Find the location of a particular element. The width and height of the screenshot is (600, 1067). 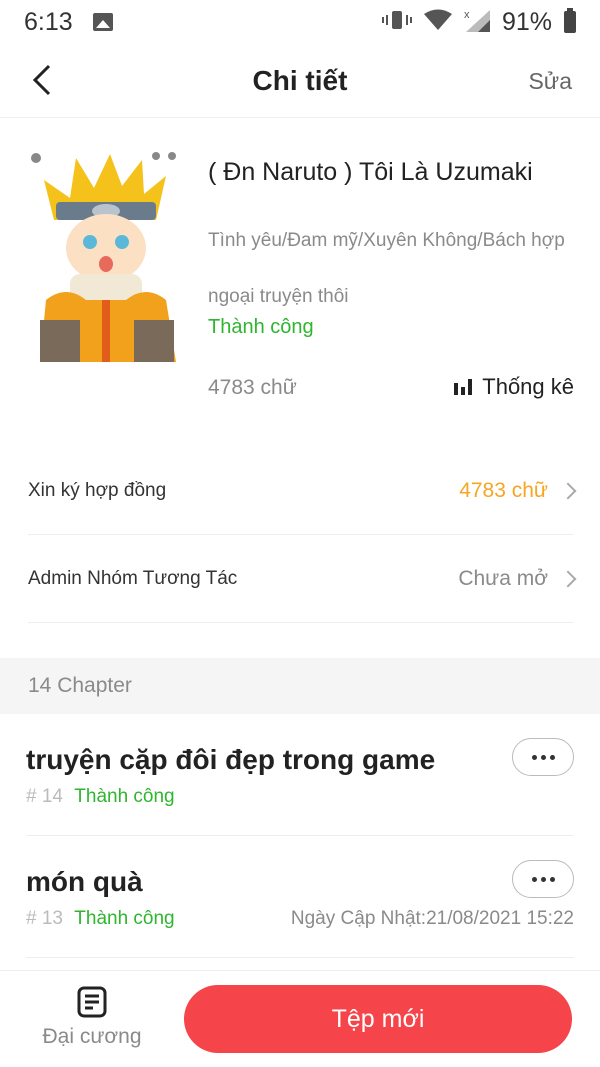

admin-group-label: Admin Nhóm Tương Tác is located at coordinates (133, 578).